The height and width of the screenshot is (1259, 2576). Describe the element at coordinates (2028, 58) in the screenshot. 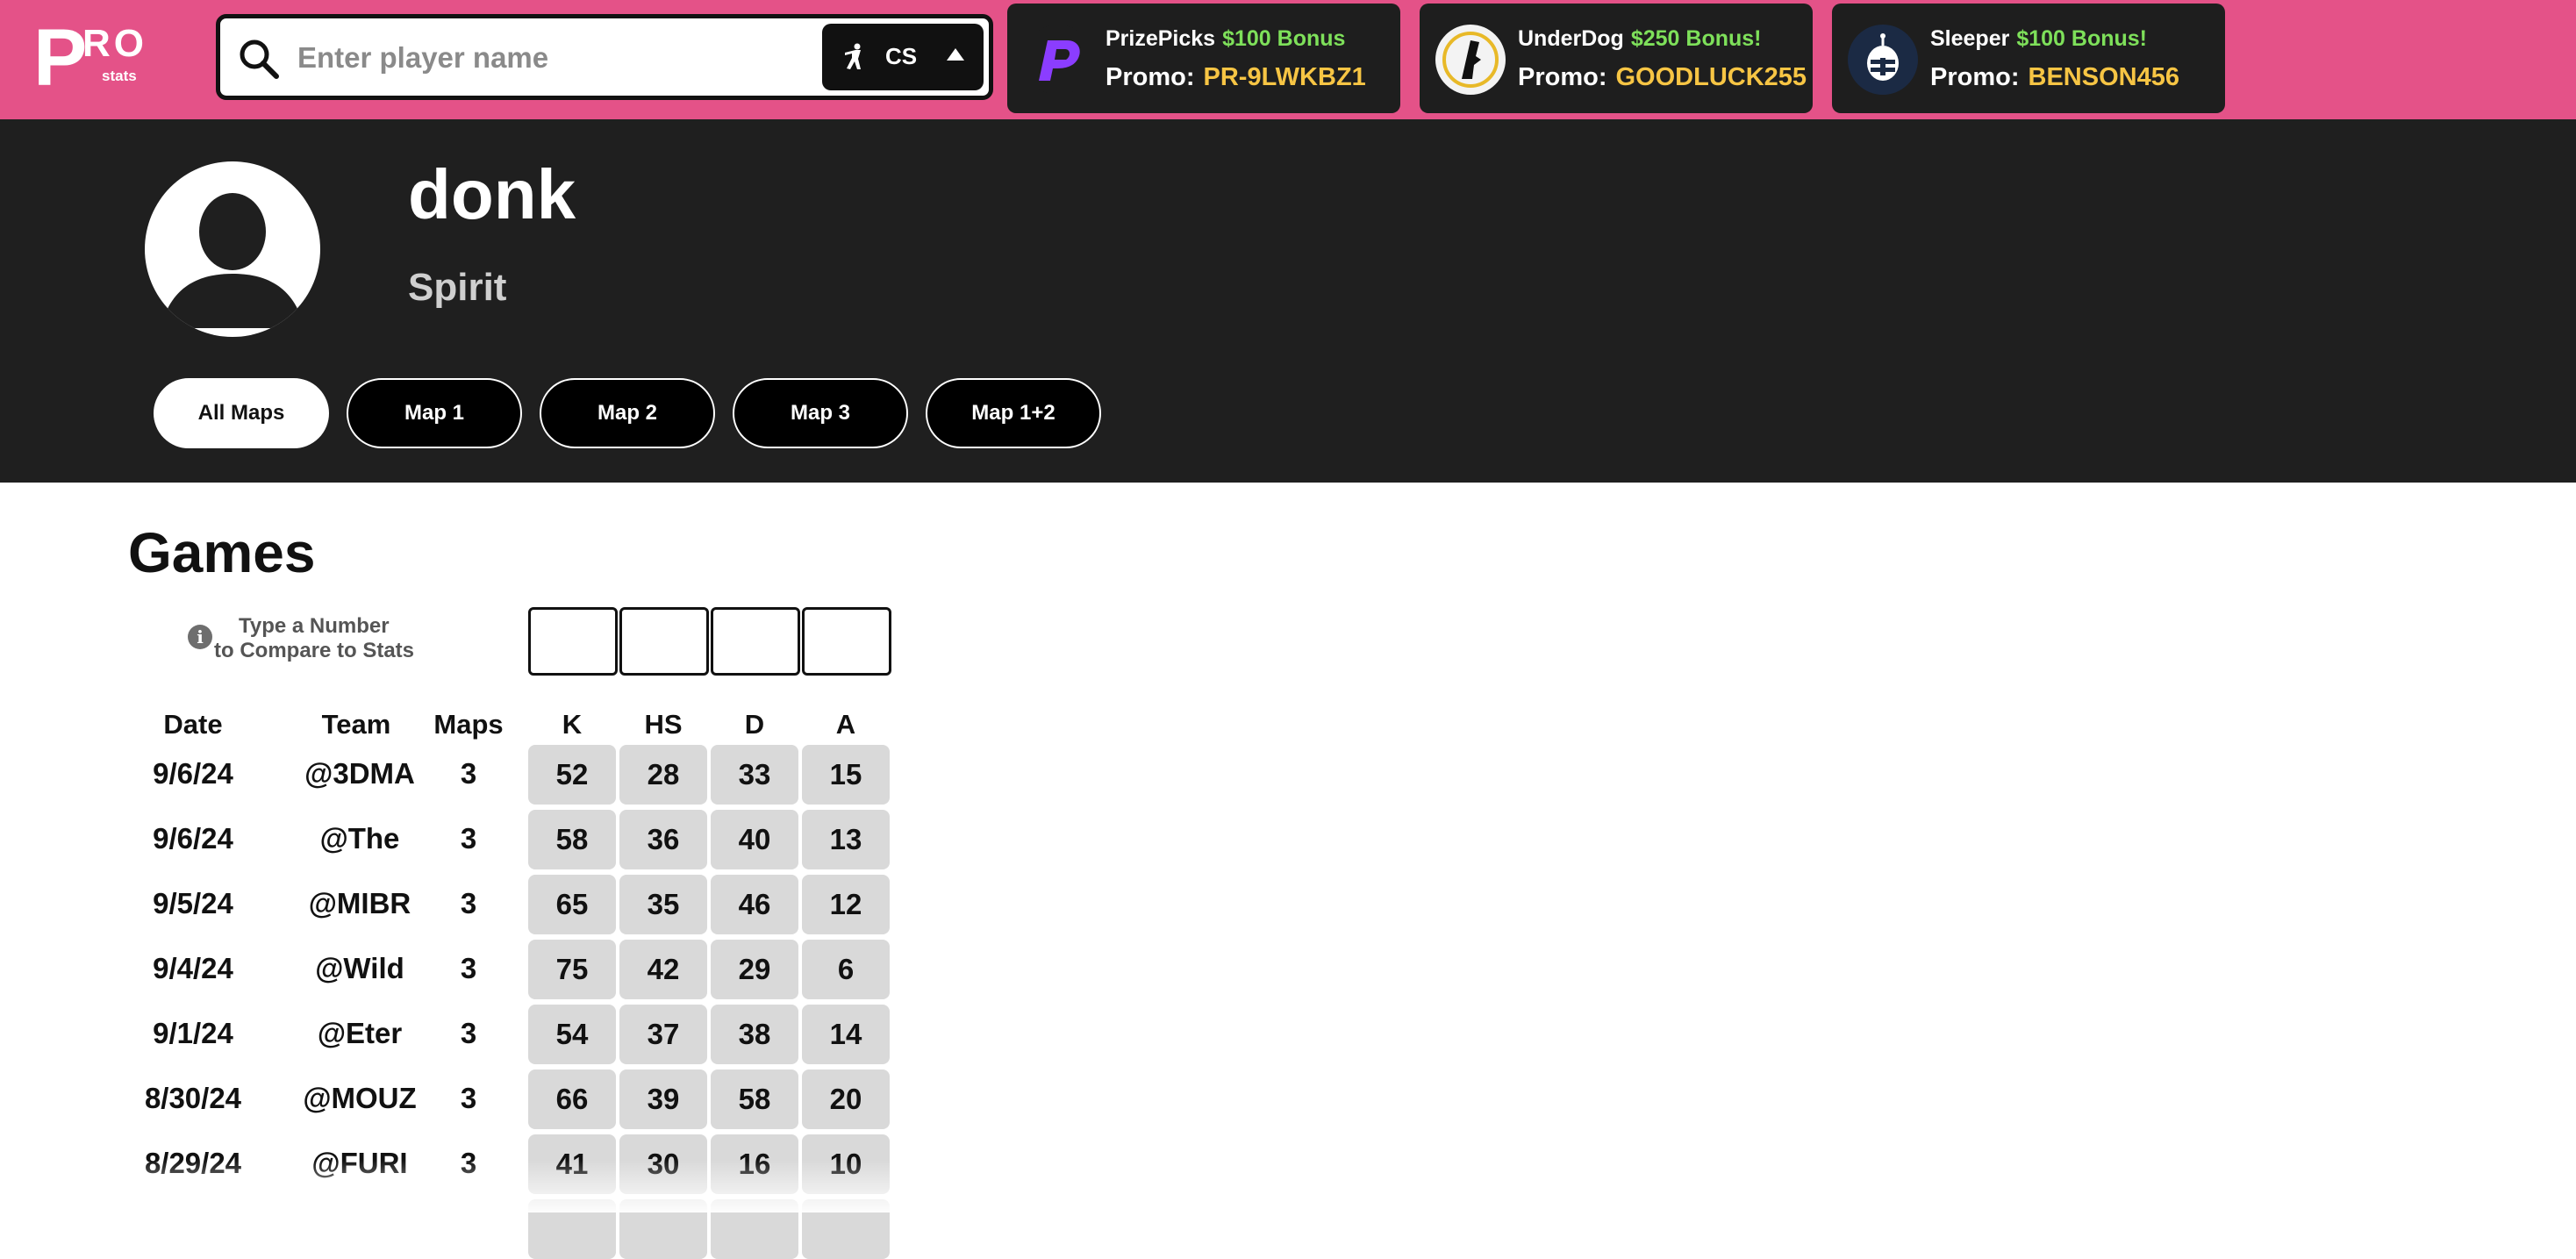

I see `promo-card-sleeper: Sleeper $100 Bonus! Promo: BENSON456` at that location.